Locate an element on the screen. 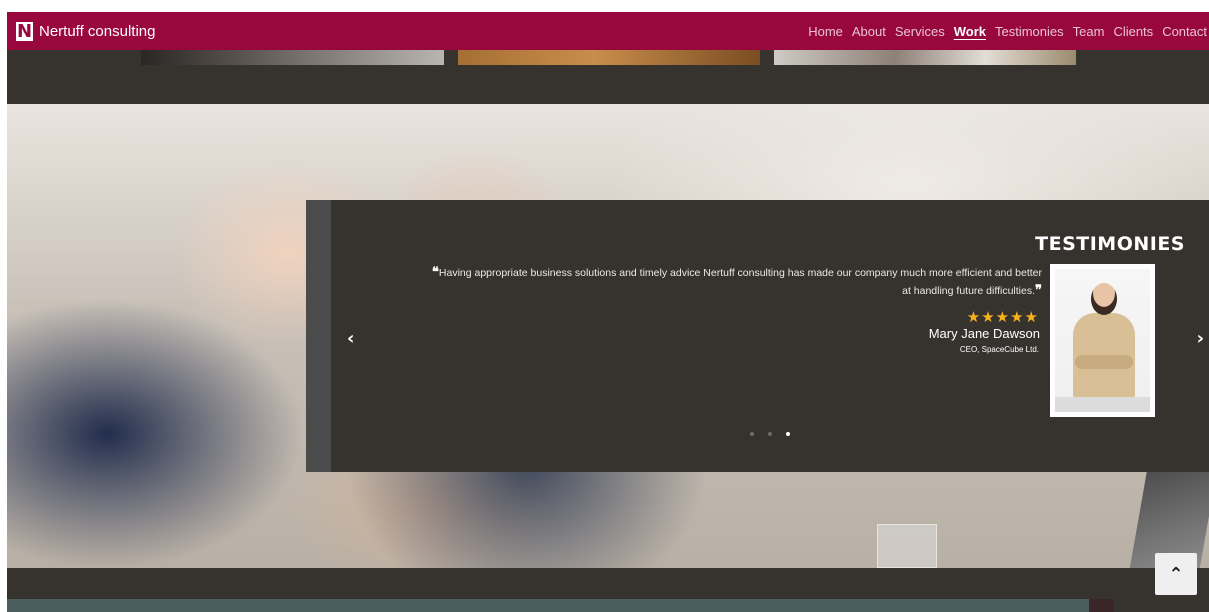 The height and width of the screenshot is (612, 1209). next-section is located at coordinates (548, 605).